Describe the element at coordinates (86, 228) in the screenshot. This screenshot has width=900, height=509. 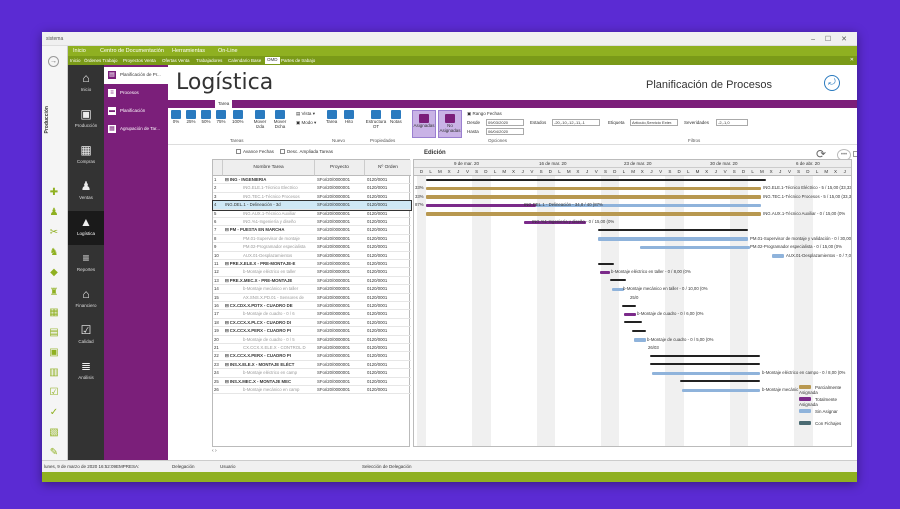
I see `sidebar-item-logistica: ▲ Logística` at that location.